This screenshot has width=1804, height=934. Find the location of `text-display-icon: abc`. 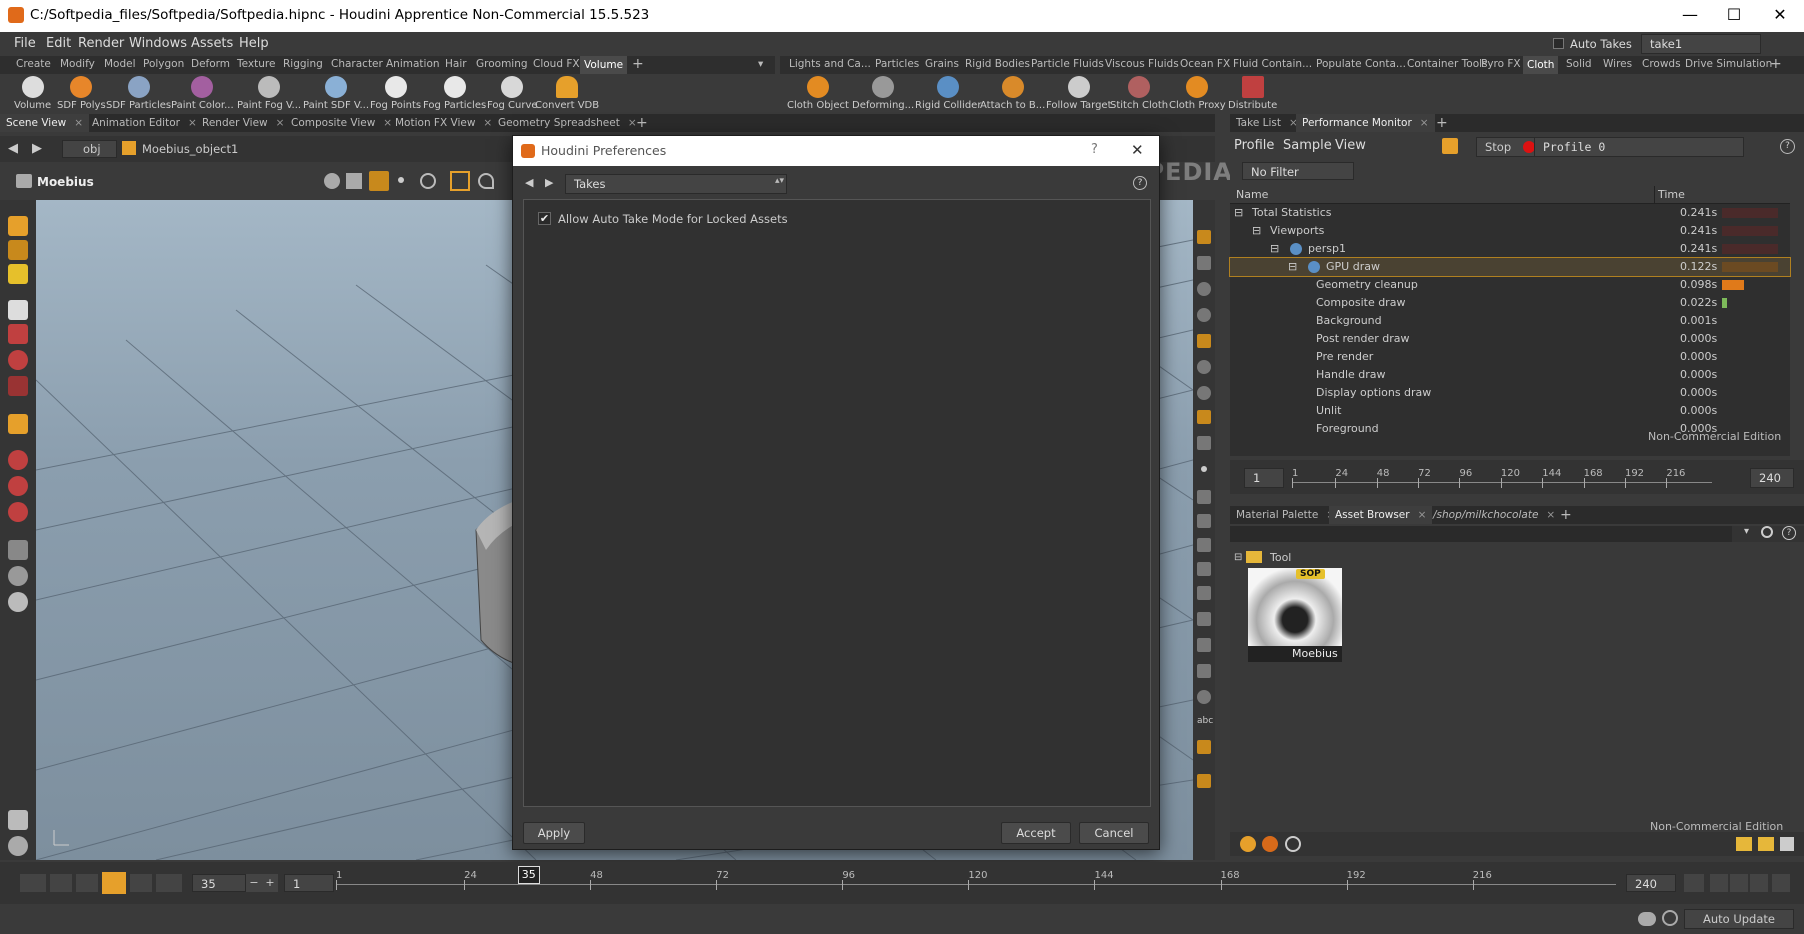

text-display-icon: abc is located at coordinates (1205, 723).